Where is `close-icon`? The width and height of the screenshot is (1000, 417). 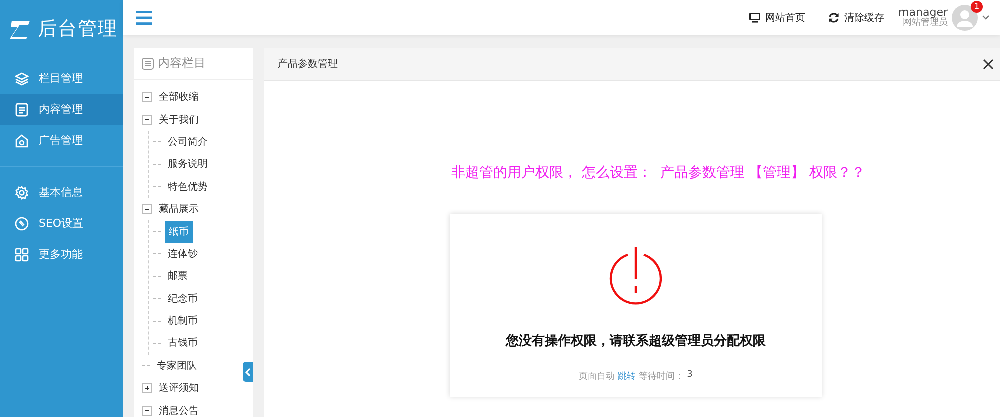
close-icon is located at coordinates (988, 64).